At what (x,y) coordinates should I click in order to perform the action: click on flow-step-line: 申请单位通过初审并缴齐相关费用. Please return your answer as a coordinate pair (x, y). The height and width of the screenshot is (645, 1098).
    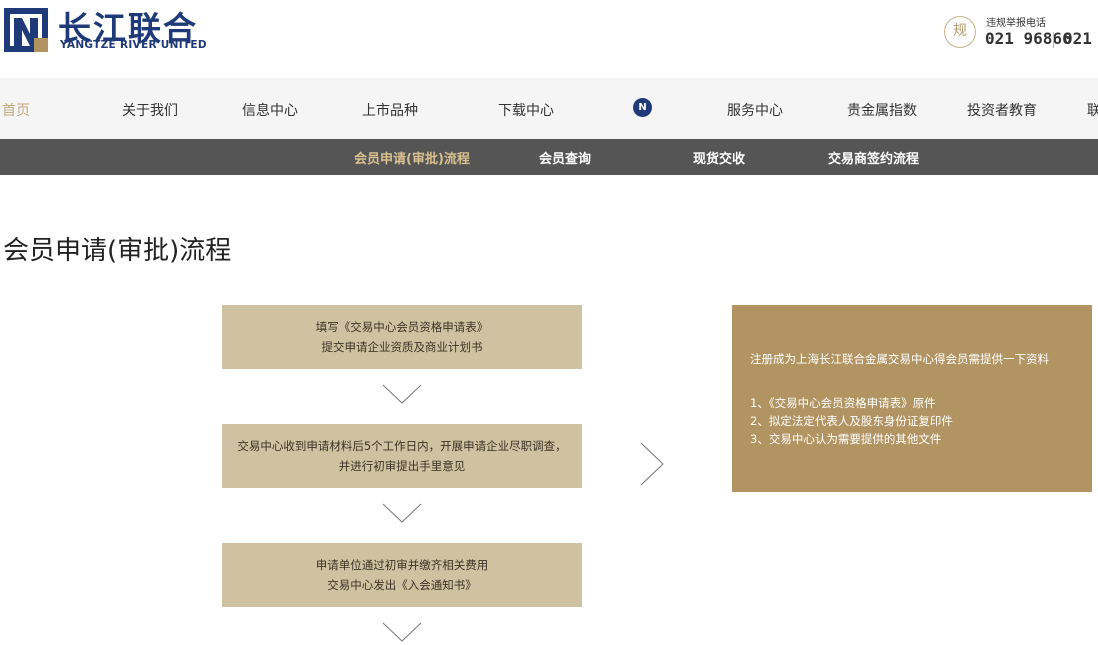
    Looking at the image, I should click on (402, 565).